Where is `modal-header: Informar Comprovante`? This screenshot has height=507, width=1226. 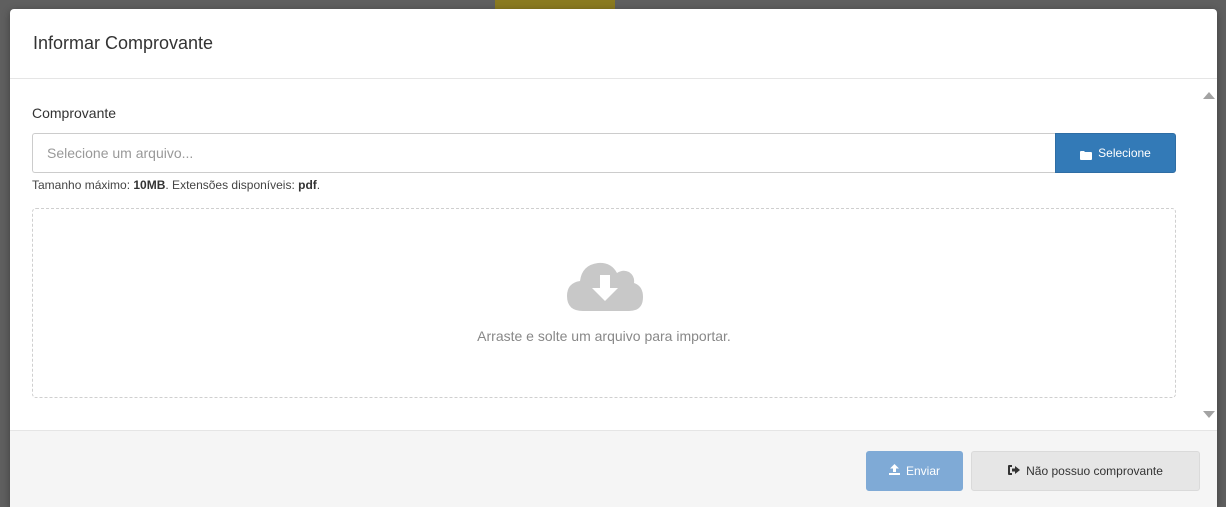 modal-header: Informar Comprovante is located at coordinates (613, 44).